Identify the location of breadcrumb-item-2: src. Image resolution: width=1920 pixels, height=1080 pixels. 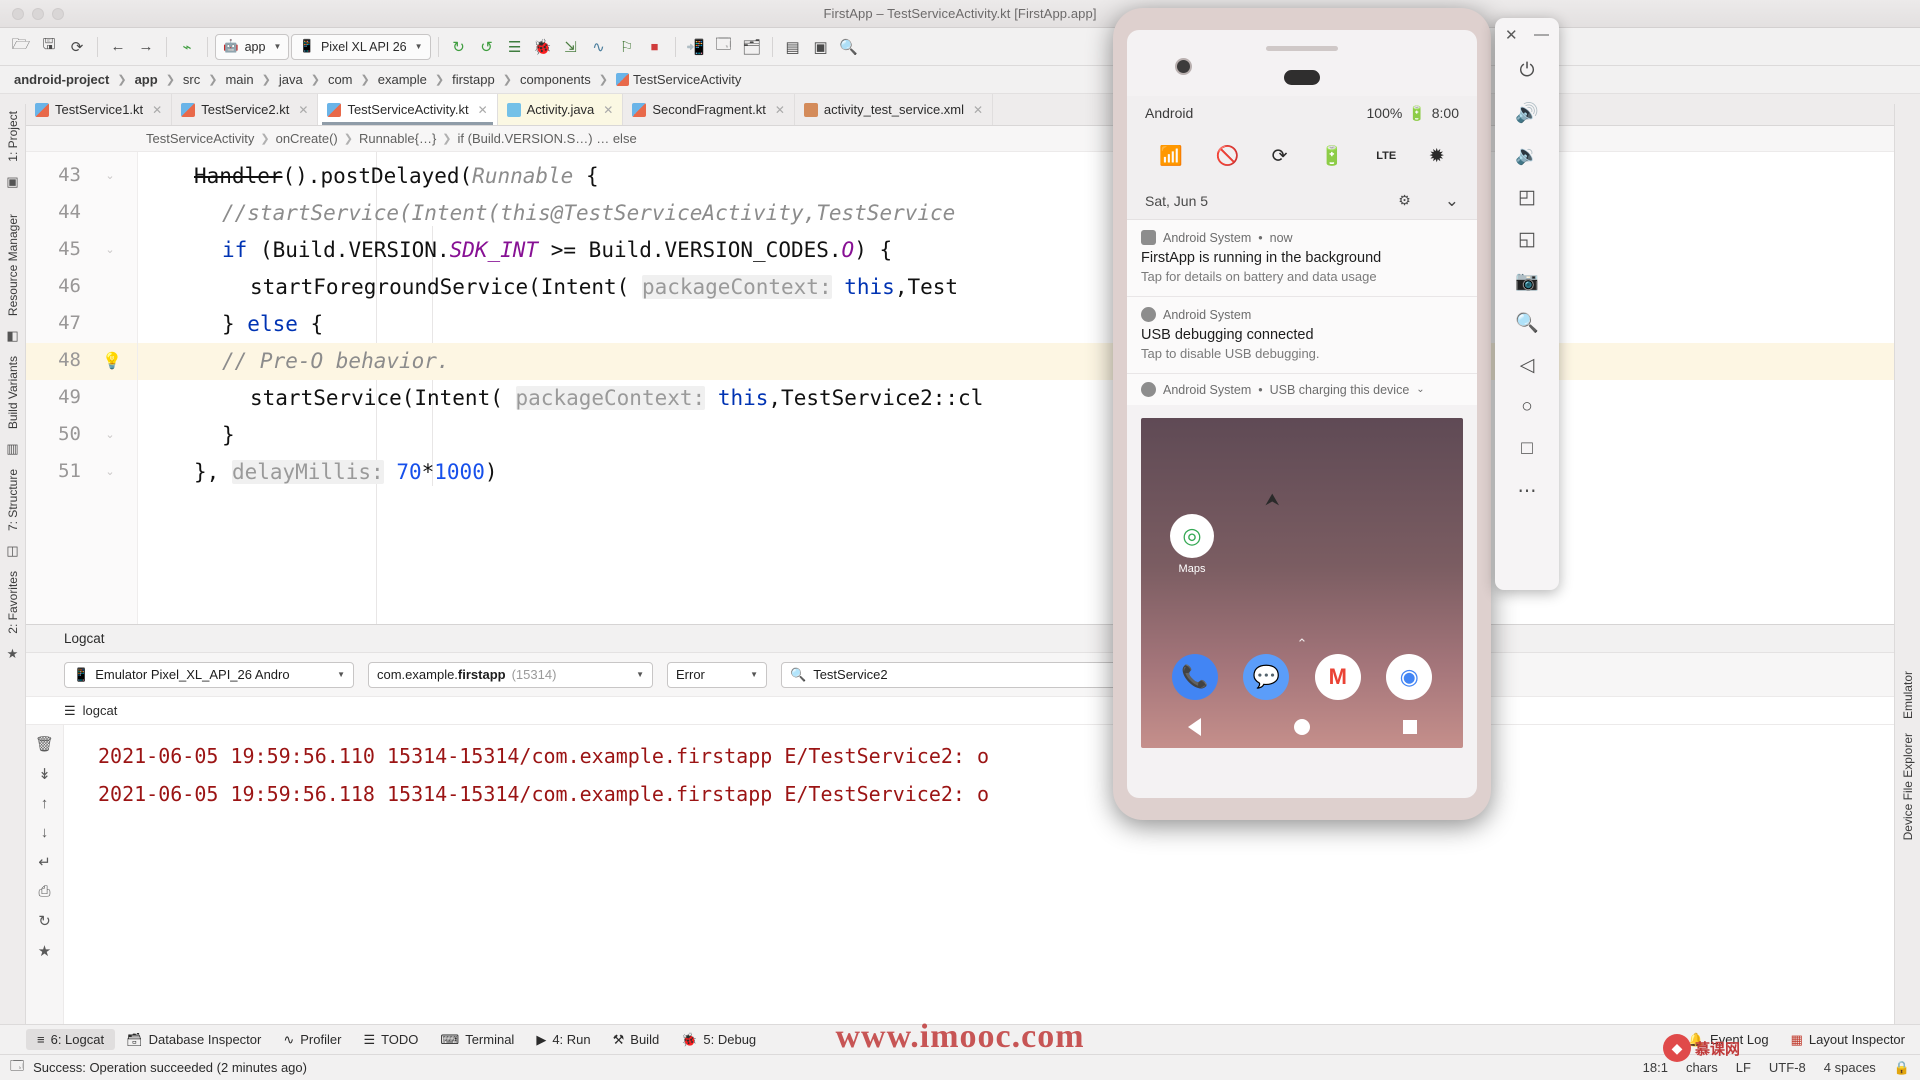
(191, 79).